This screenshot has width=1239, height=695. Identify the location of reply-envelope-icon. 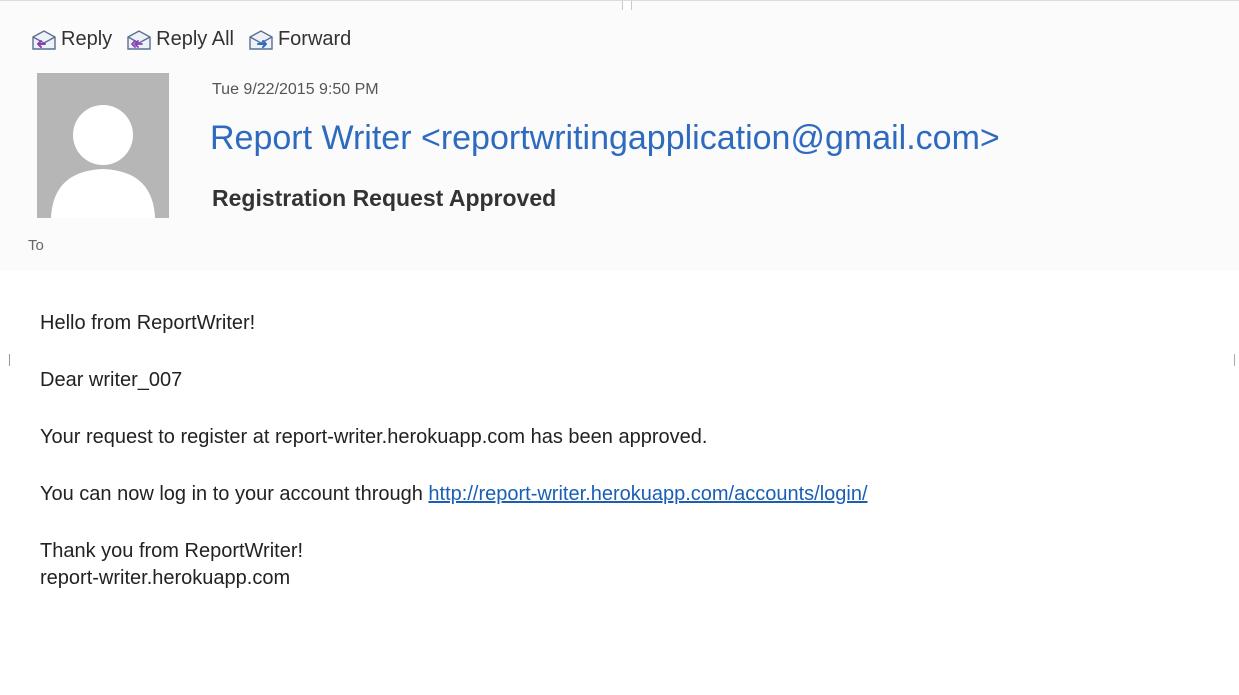
(44, 40).